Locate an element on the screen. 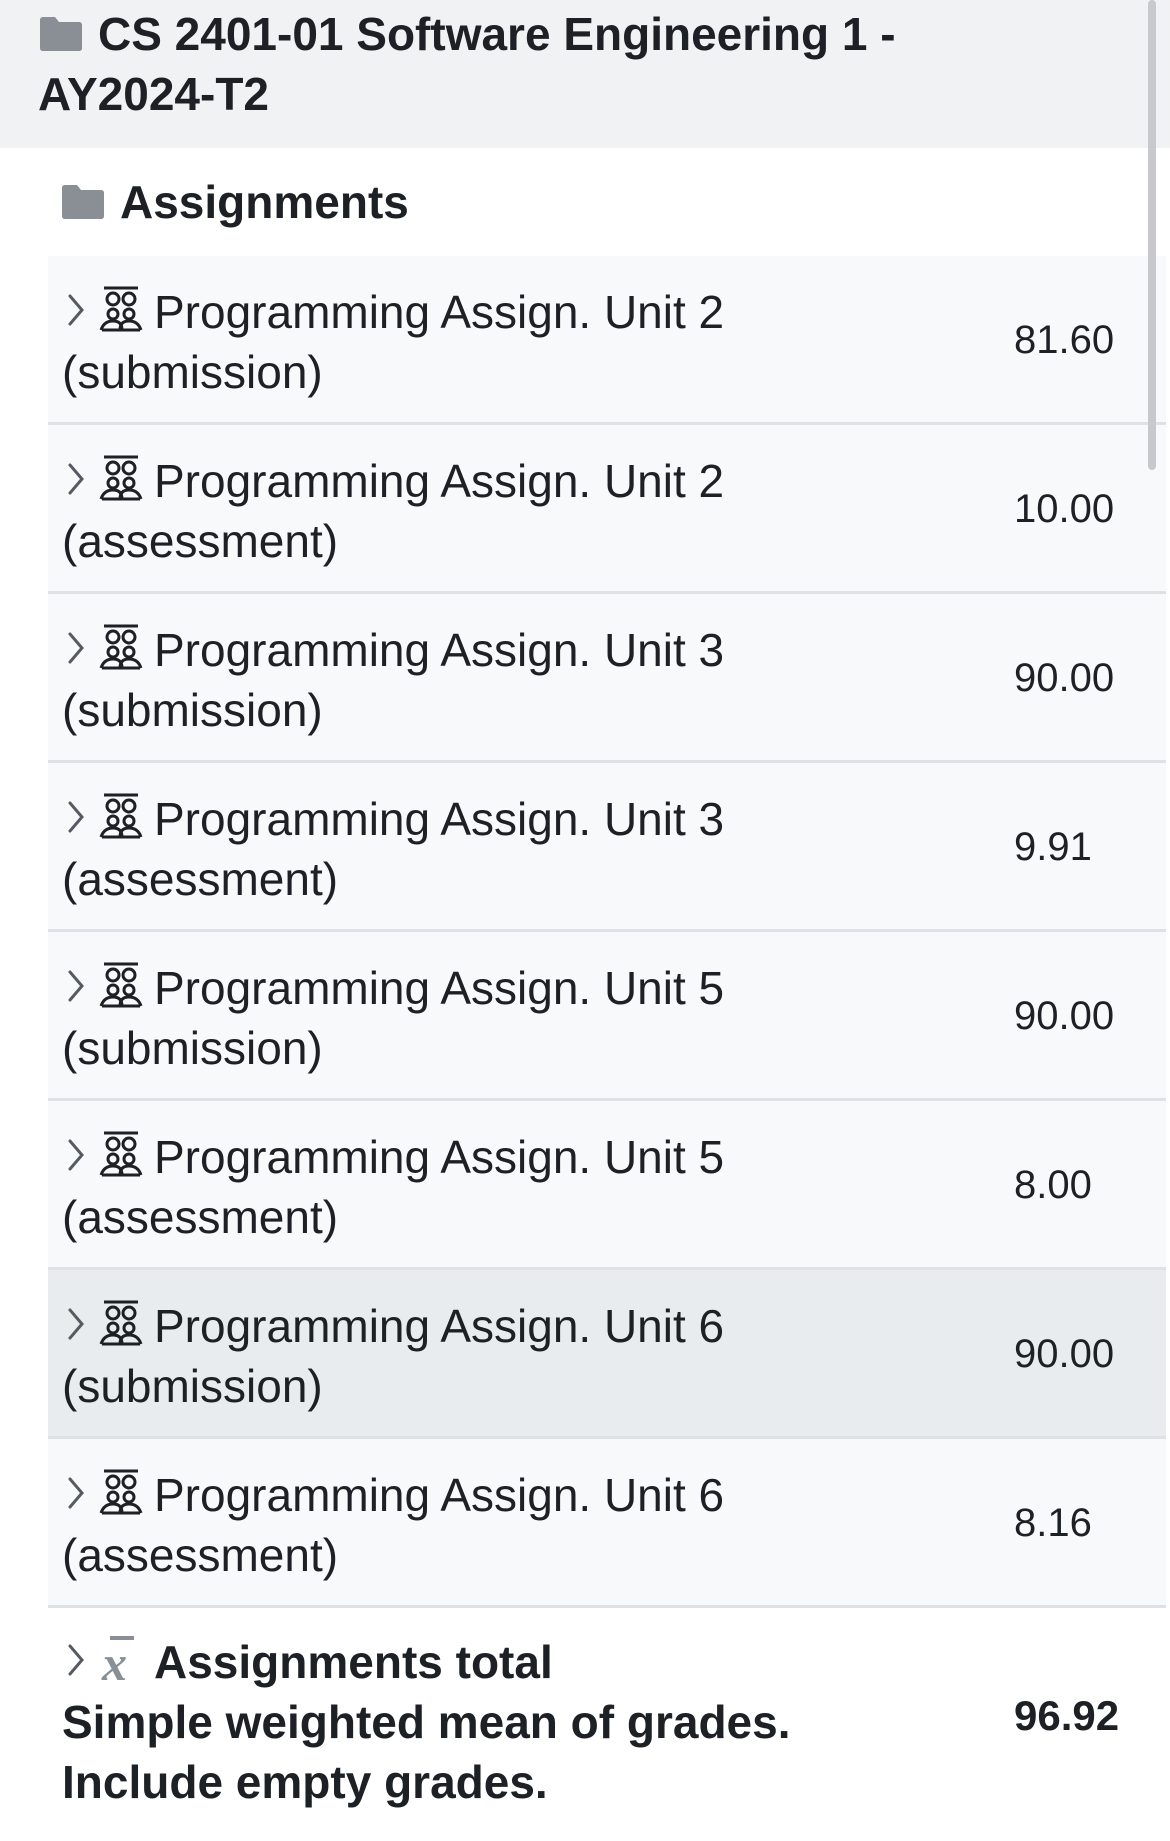  category-title: Assignments is located at coordinates (264, 202).